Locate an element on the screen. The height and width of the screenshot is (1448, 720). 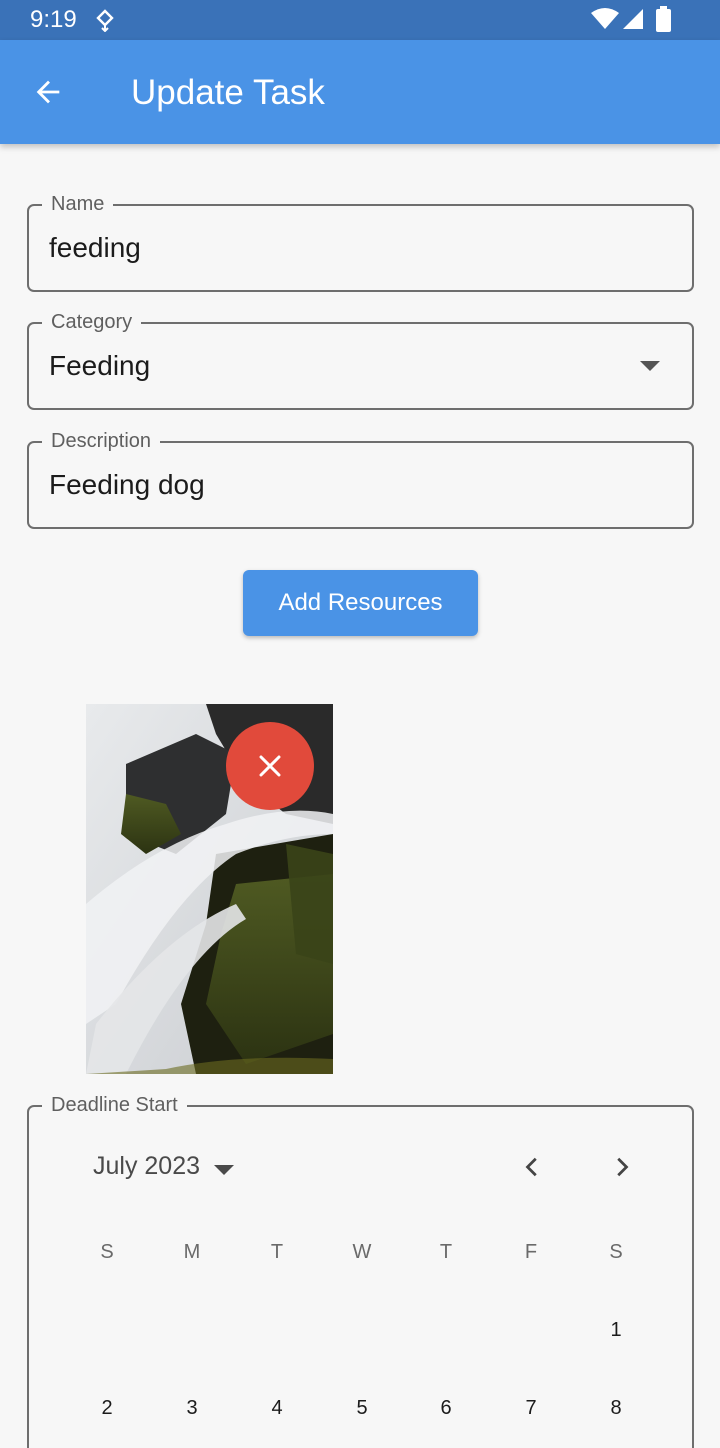
previous-month-button is located at coordinates (533, 1167).